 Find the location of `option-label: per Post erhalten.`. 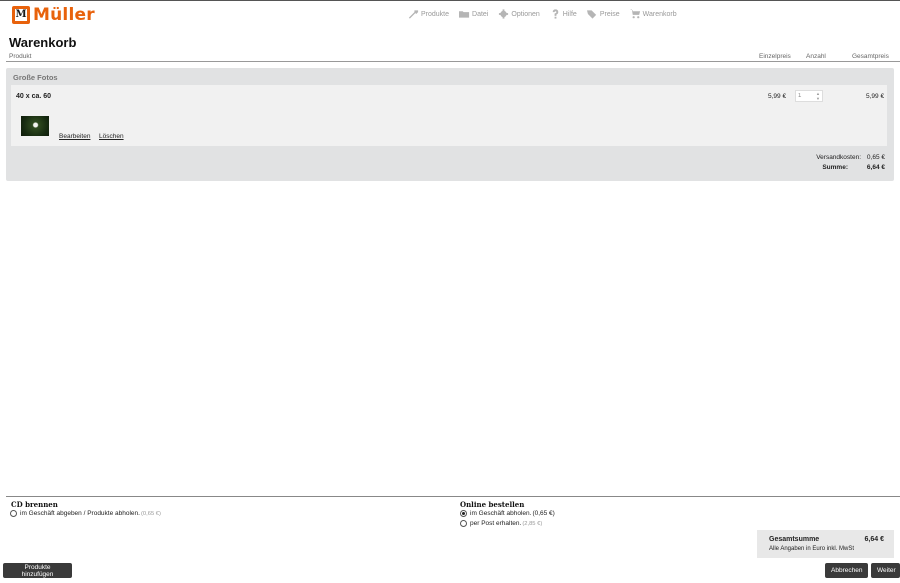

option-label: per Post erhalten. is located at coordinates (496, 523).